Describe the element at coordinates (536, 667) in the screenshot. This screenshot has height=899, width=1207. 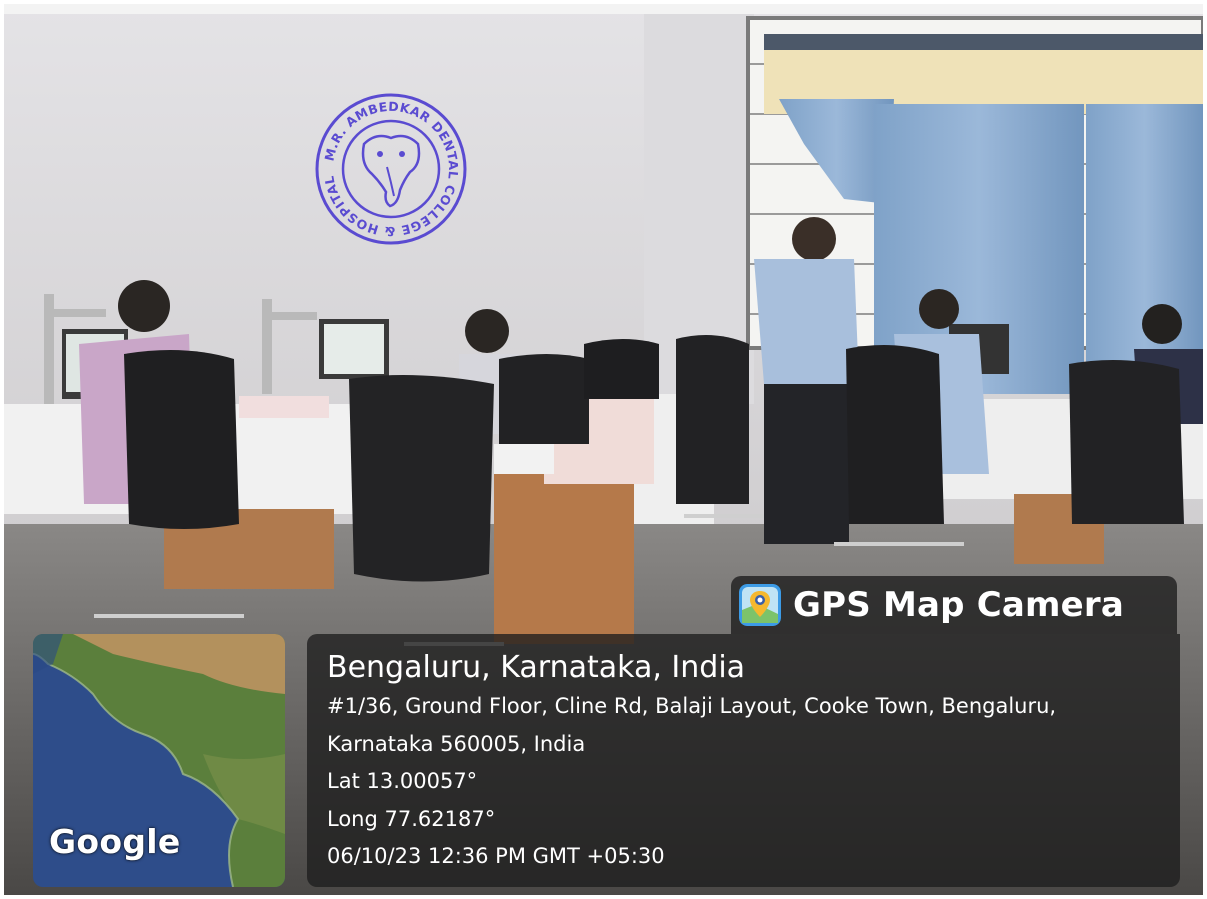
I see `city-line: Bengaluru, Karnataka, India` at that location.